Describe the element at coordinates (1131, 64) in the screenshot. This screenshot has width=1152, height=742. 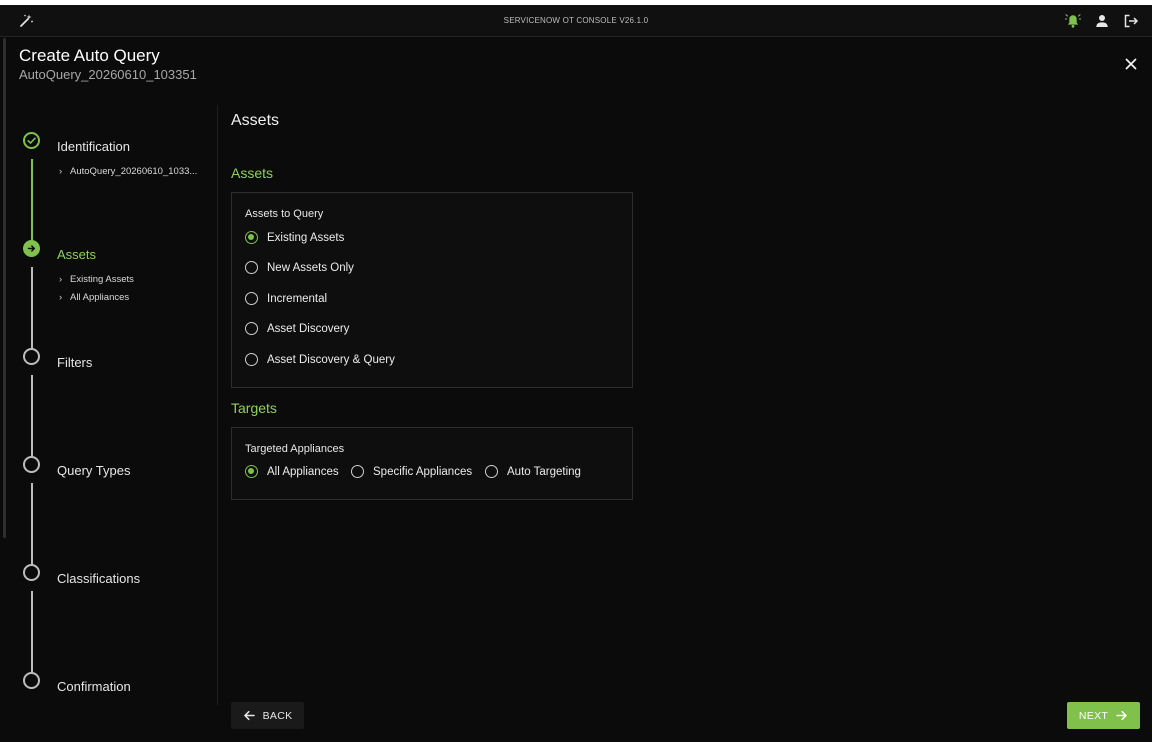
I see `close-icon` at that location.